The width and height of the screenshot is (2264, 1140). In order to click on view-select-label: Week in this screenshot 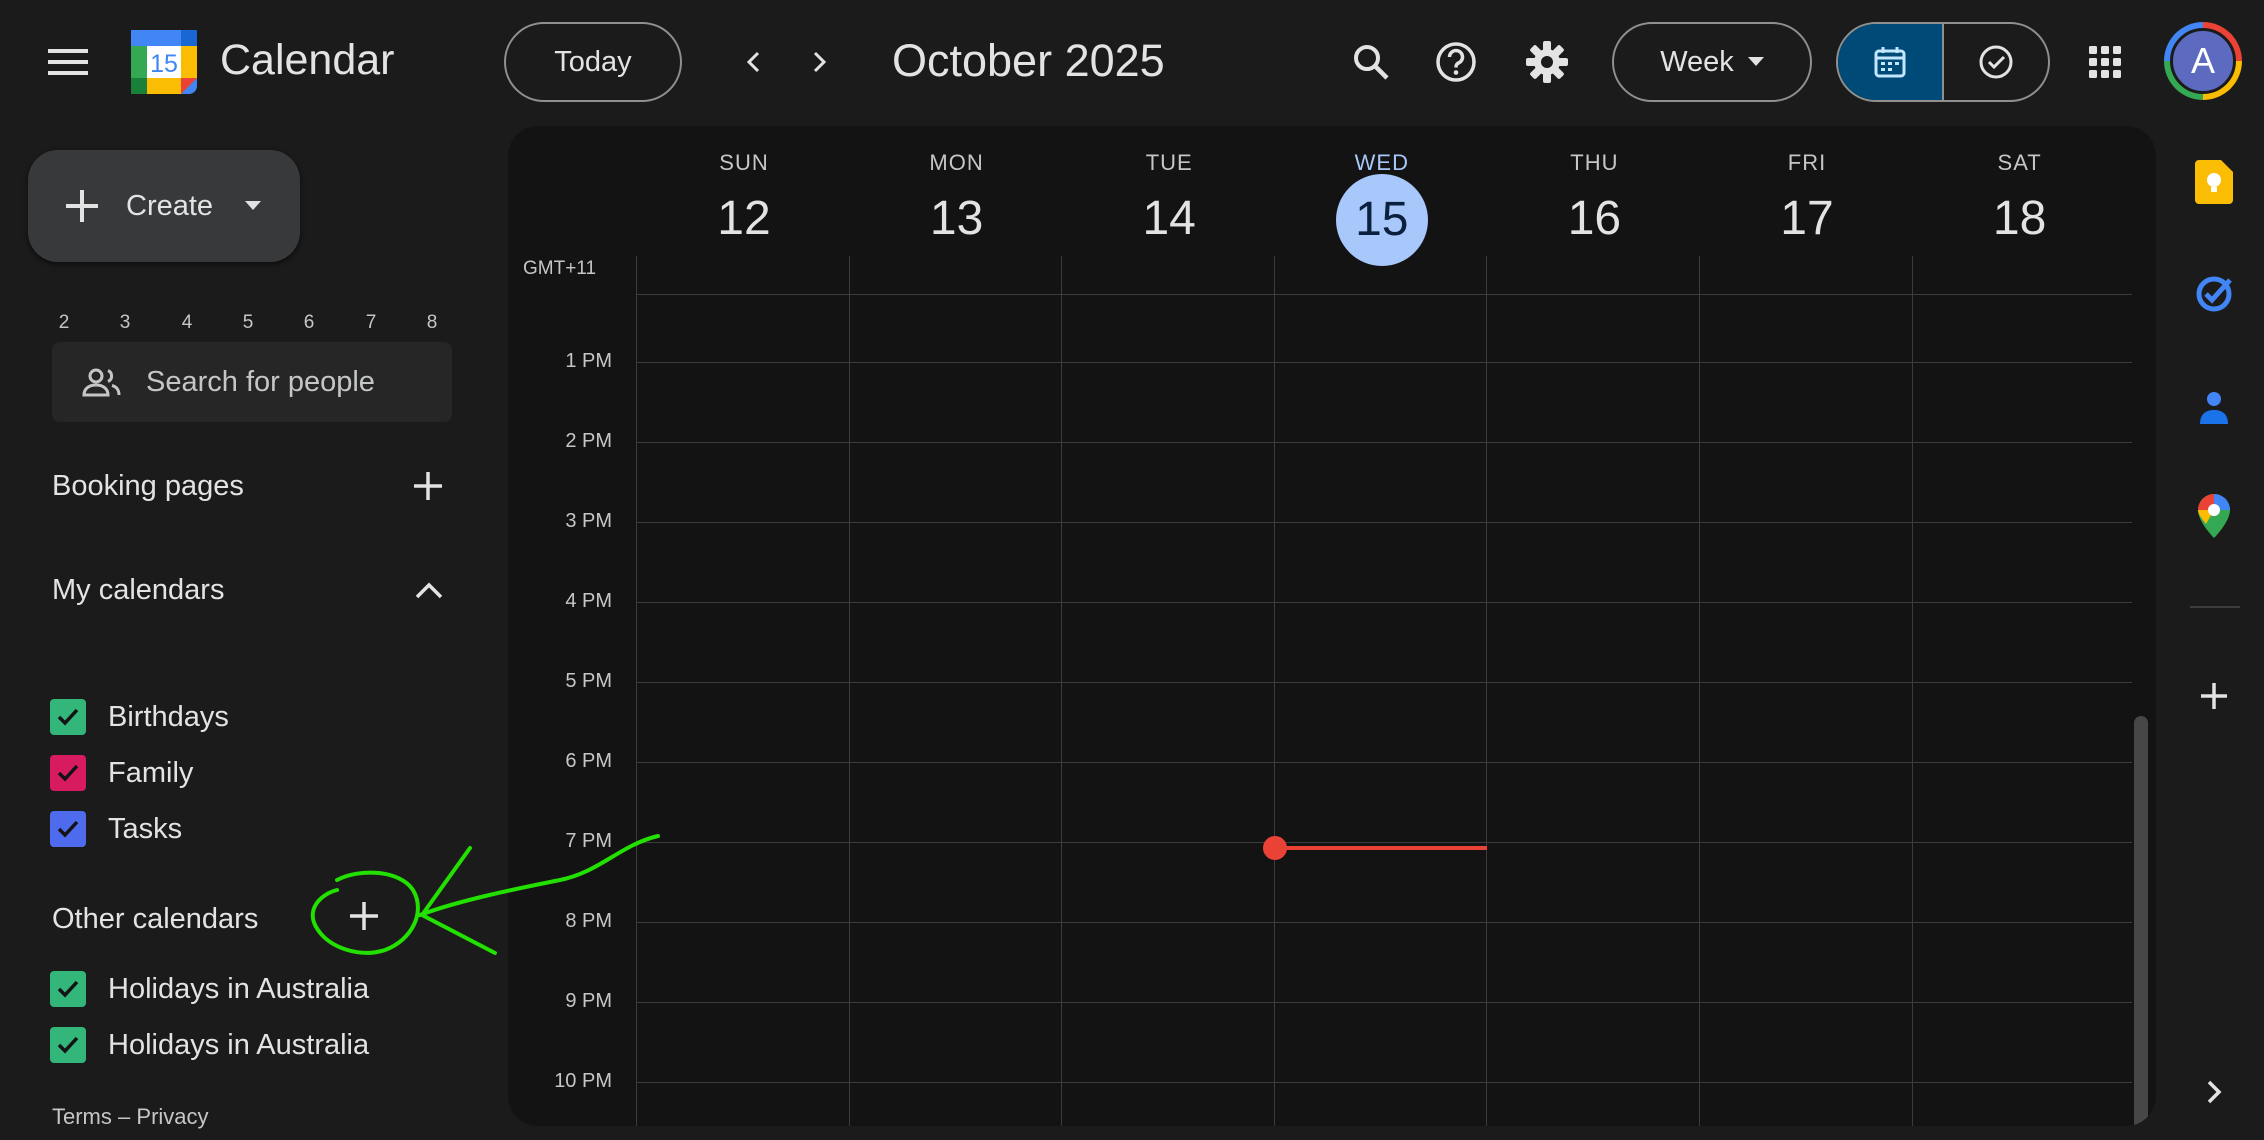, I will do `click(1697, 61)`.